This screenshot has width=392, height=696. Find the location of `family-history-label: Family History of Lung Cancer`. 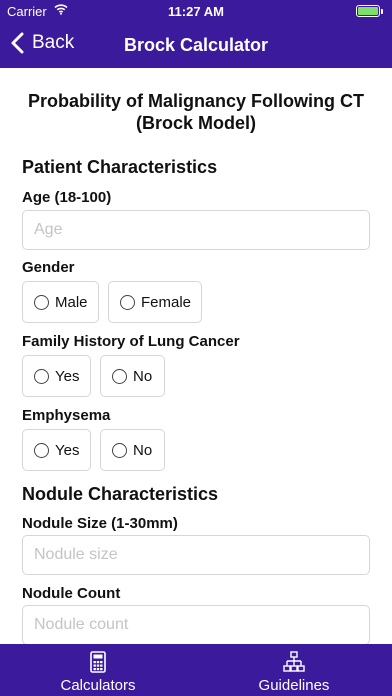

family-history-label: Family History of Lung Cancer is located at coordinates (131, 341).